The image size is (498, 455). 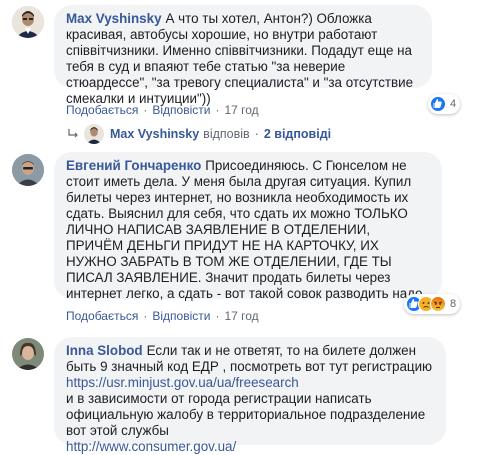 I want to click on replies-summary: Max Vyshinsky відповів · 2 відповіді, so click(x=198, y=134).